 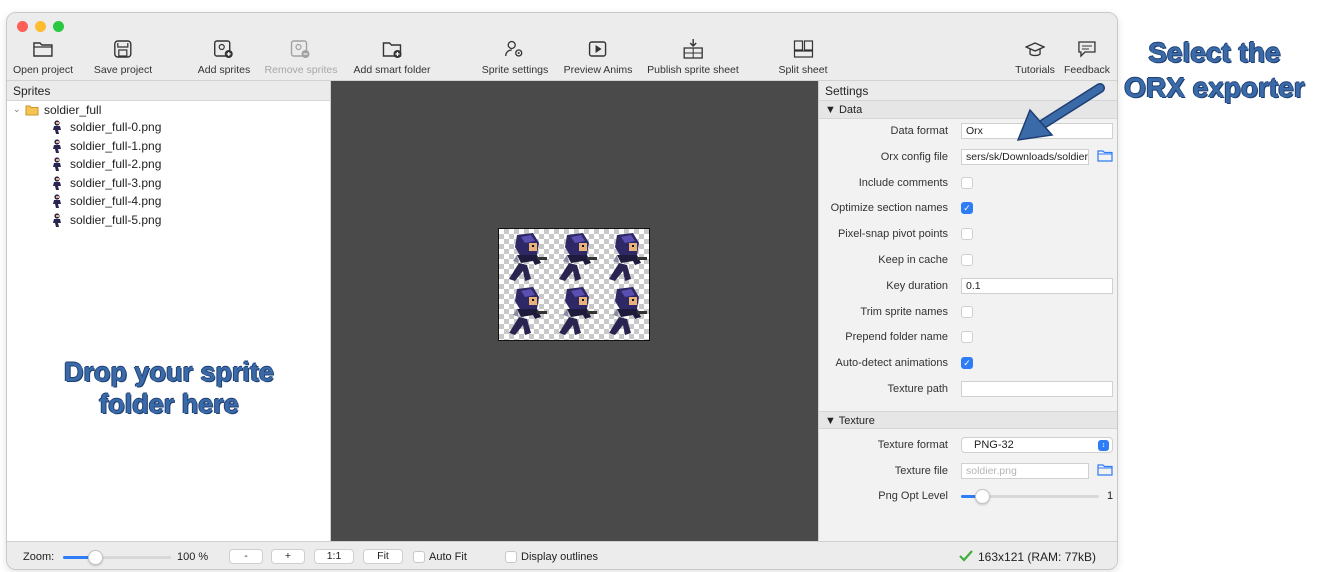 What do you see at coordinates (693, 56) in the screenshot?
I see `publish-sprite-sheet-button: Publish sprite sheet` at bounding box center [693, 56].